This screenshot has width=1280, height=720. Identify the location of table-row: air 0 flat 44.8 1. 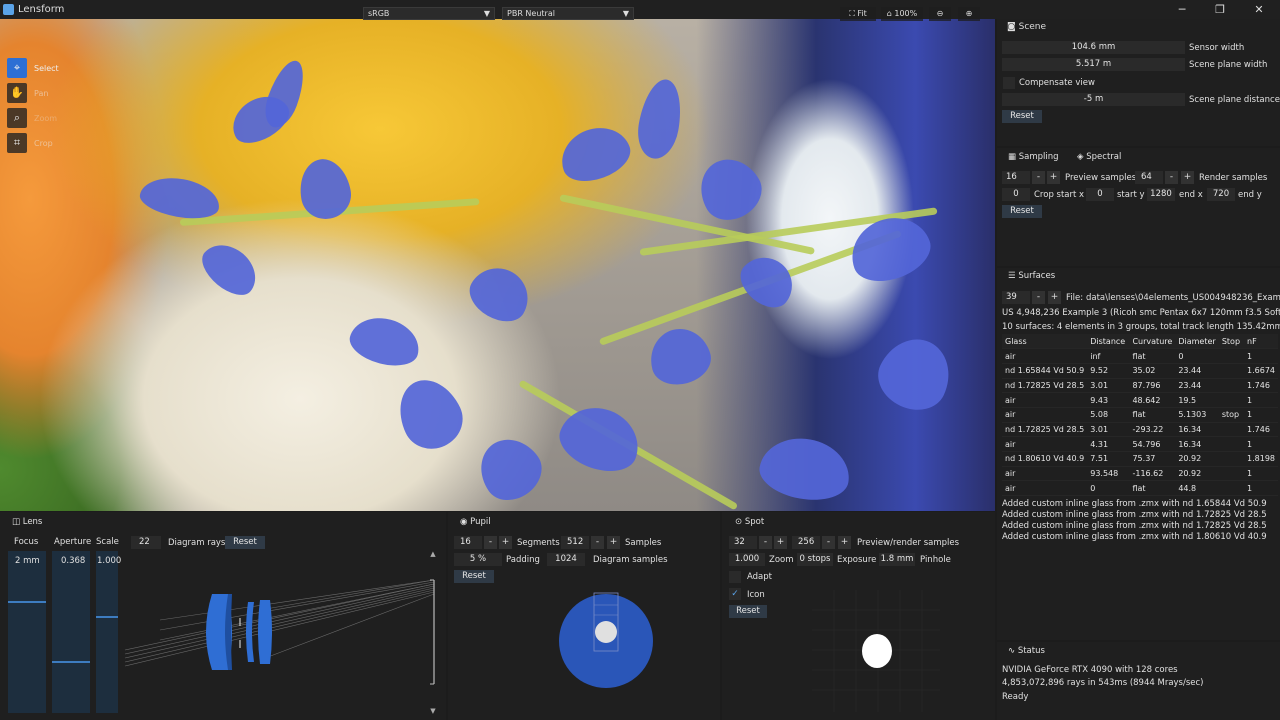
(1140, 488).